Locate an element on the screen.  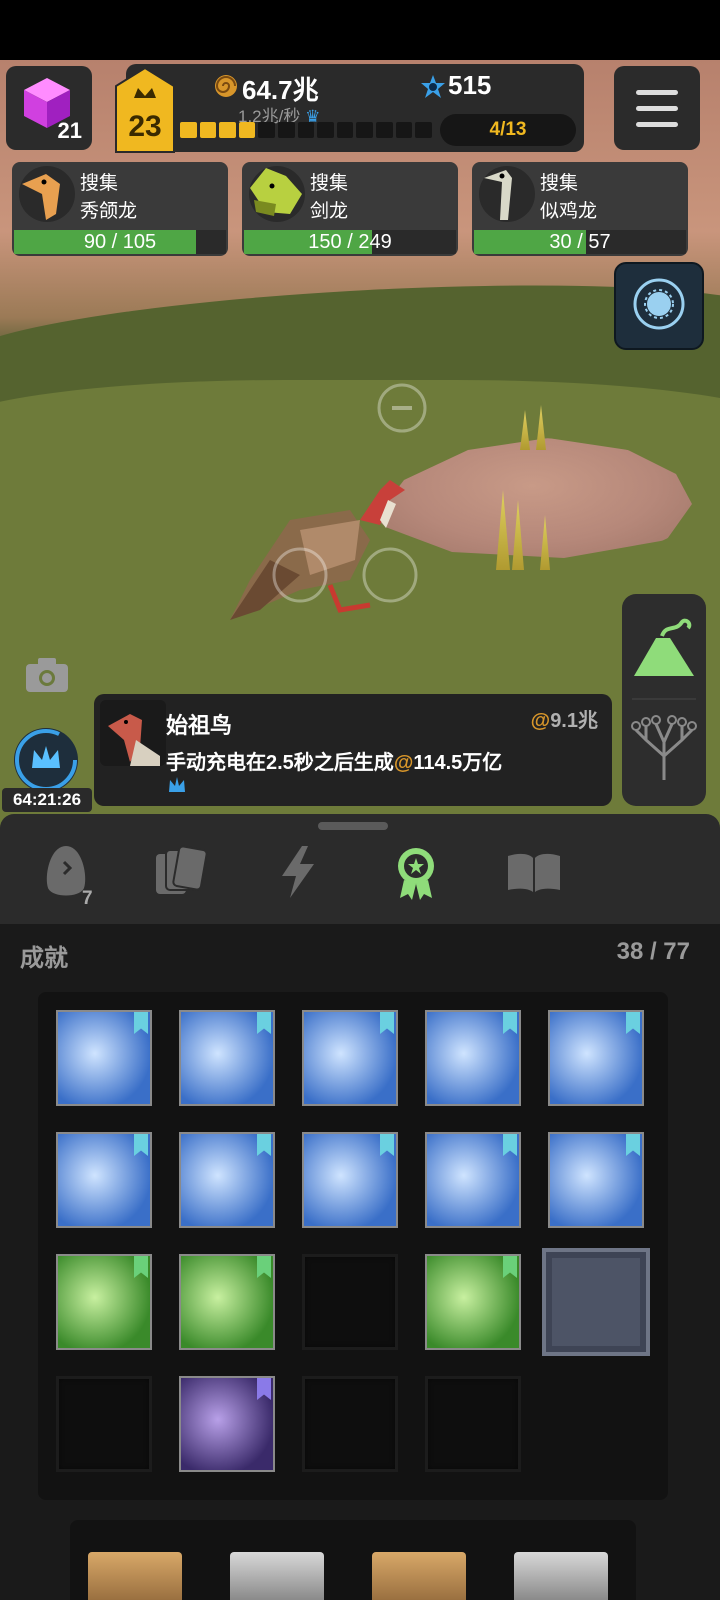
amber-spiral-icon: @ is located at coordinates (540, 721).